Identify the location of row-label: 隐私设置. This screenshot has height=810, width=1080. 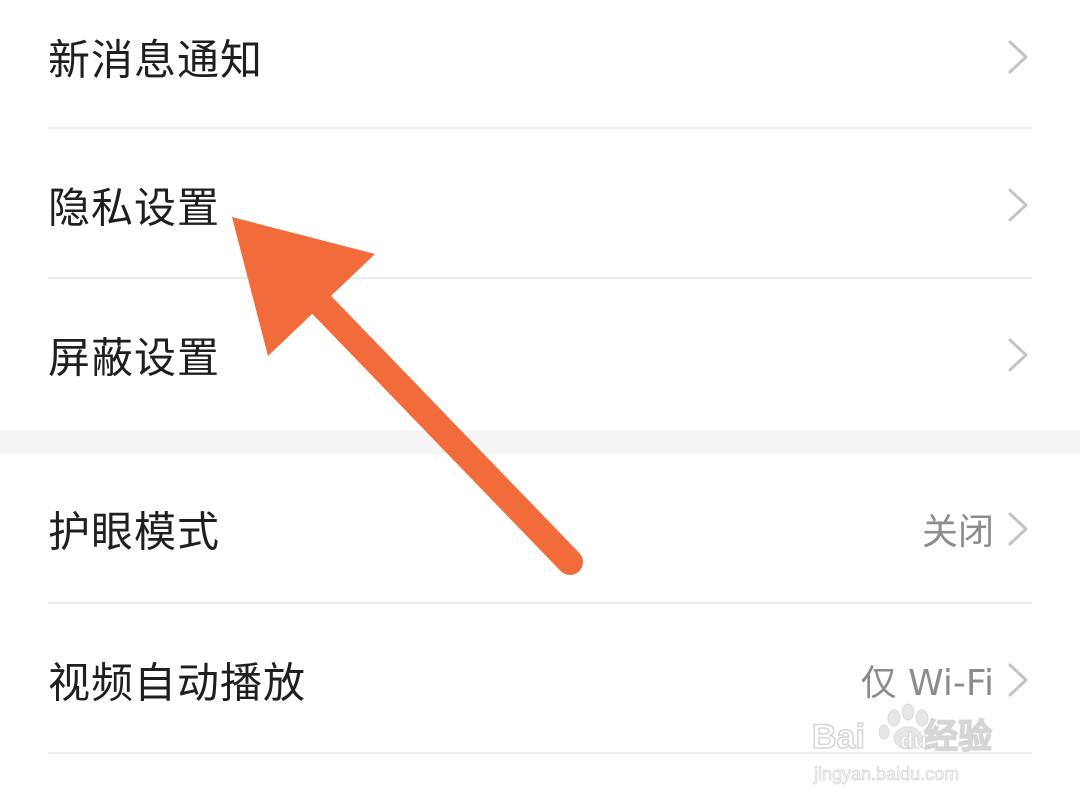
(134, 208).